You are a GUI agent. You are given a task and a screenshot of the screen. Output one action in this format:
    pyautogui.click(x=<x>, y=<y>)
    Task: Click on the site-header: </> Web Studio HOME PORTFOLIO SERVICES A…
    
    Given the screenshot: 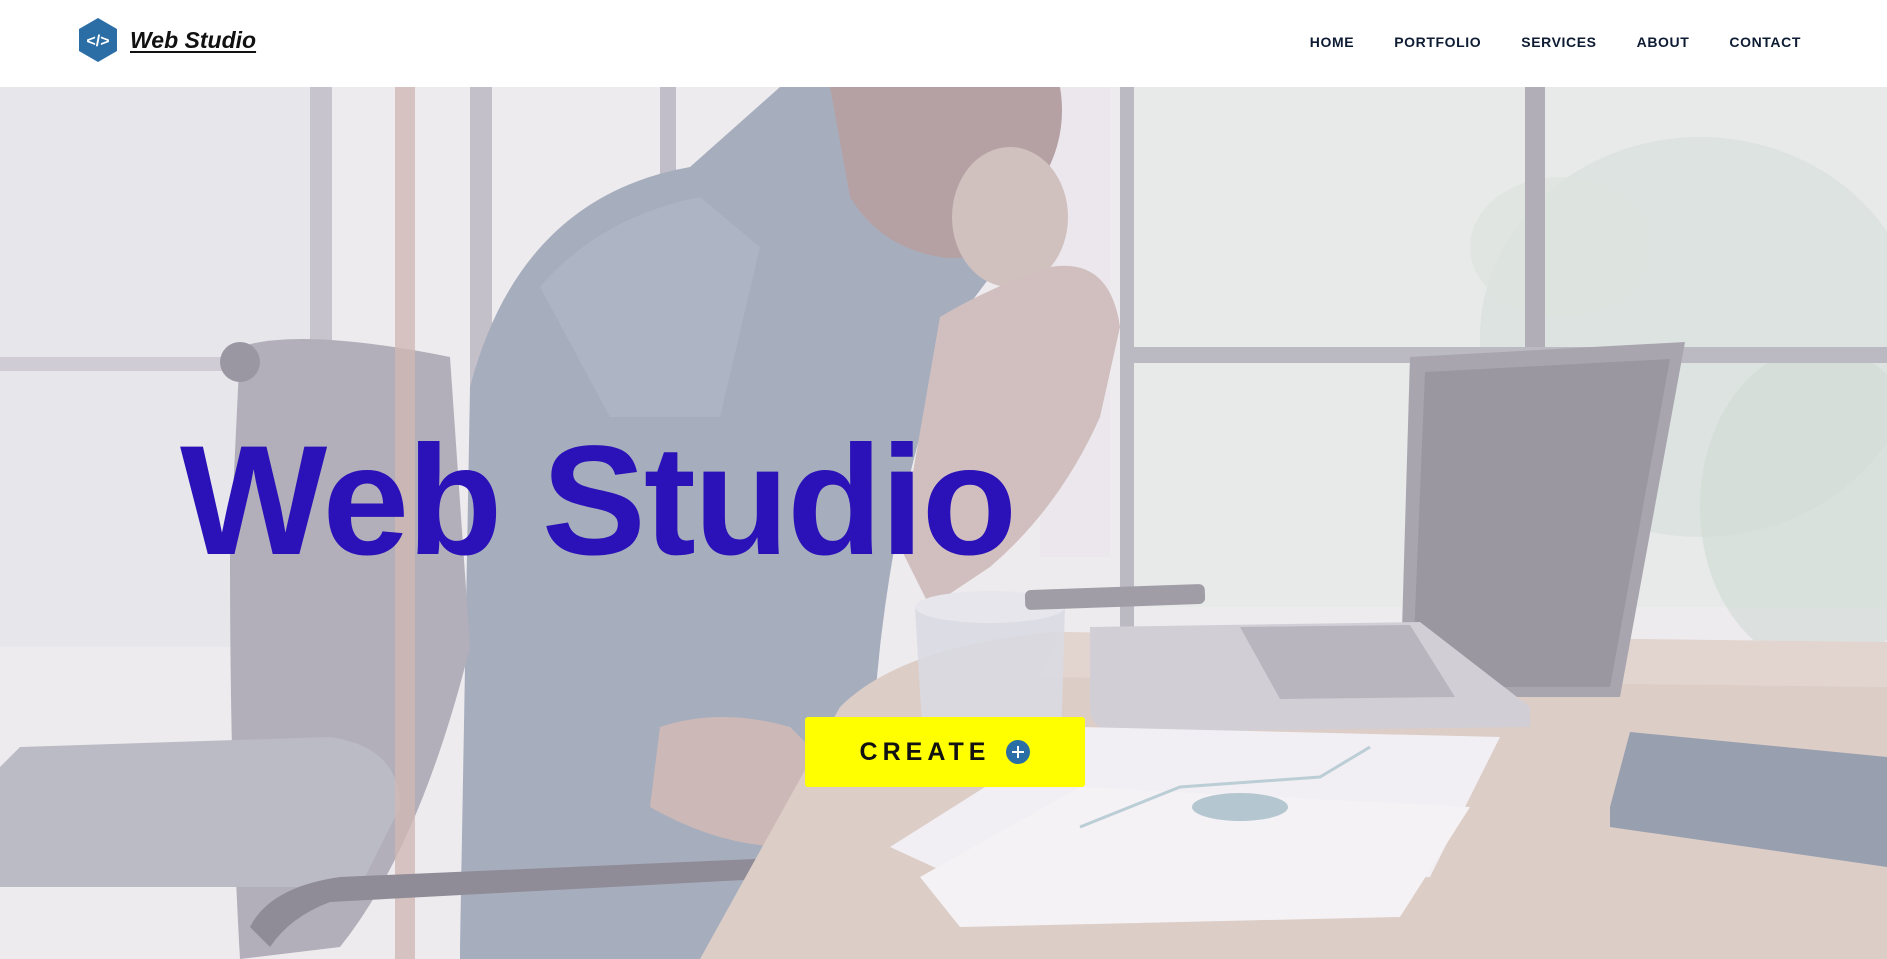 What is the action you would take?
    pyautogui.click(x=943, y=43)
    